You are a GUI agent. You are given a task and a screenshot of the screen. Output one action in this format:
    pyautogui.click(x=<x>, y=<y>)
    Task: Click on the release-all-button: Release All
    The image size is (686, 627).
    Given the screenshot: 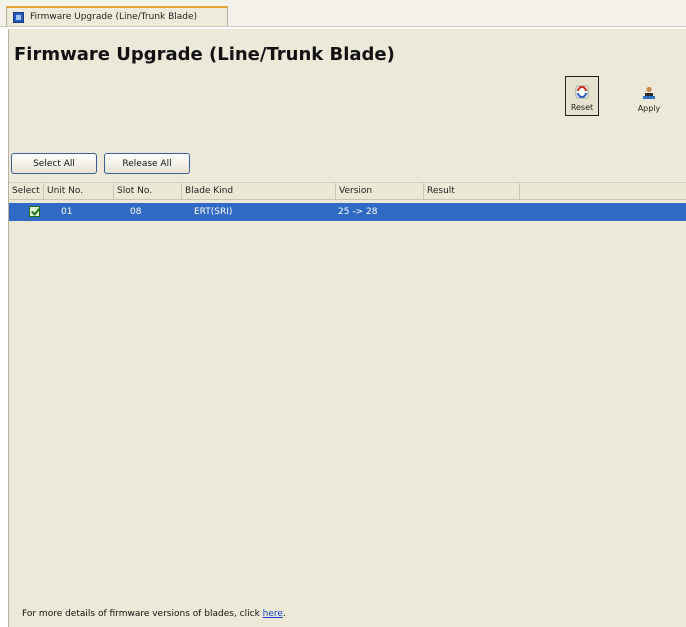 What is the action you would take?
    pyautogui.click(x=147, y=163)
    